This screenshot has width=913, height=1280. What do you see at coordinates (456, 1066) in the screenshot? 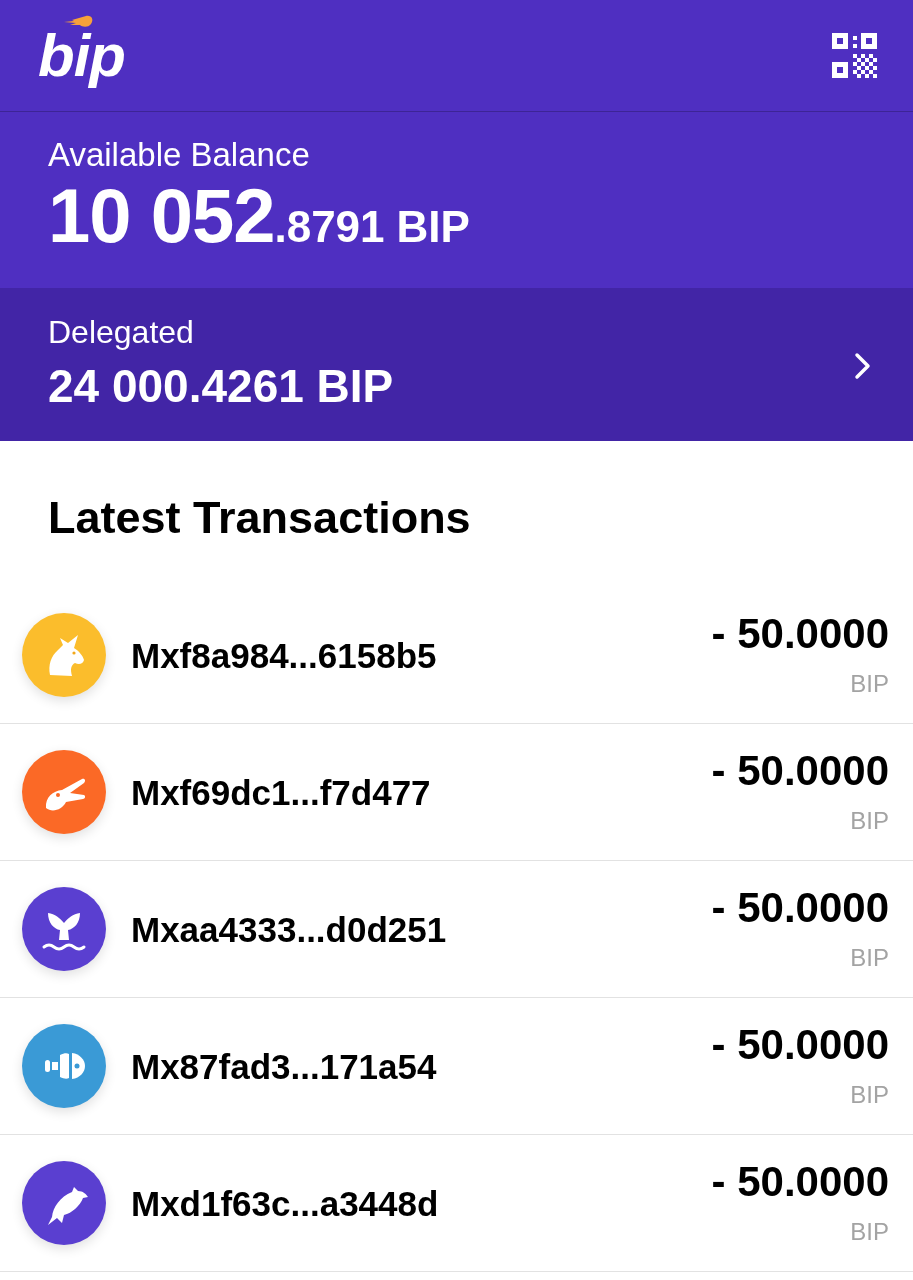
I see `transaction-row: Mx87fad3...171a54 - 50.0000 BIP` at bounding box center [456, 1066].